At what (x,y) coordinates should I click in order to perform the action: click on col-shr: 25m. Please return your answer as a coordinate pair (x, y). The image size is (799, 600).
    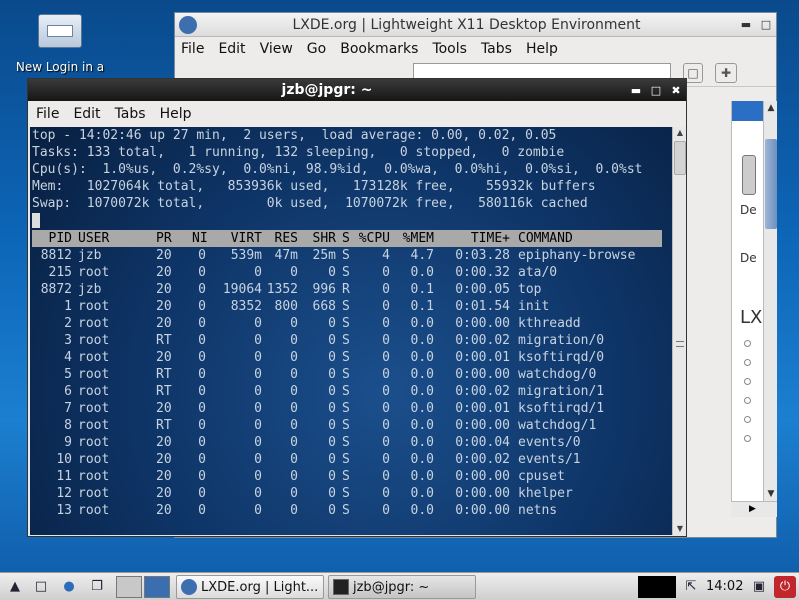
    Looking at the image, I should click on (324, 255).